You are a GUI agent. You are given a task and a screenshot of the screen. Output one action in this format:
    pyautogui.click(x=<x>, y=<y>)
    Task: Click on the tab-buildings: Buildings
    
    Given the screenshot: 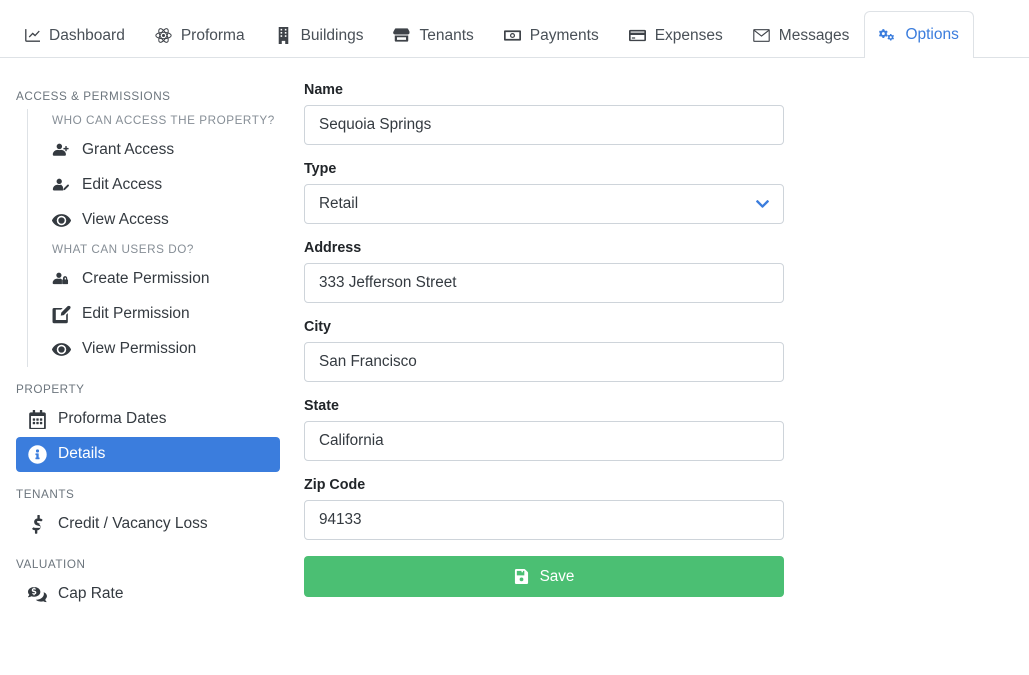 What is the action you would take?
    pyautogui.click(x=319, y=35)
    